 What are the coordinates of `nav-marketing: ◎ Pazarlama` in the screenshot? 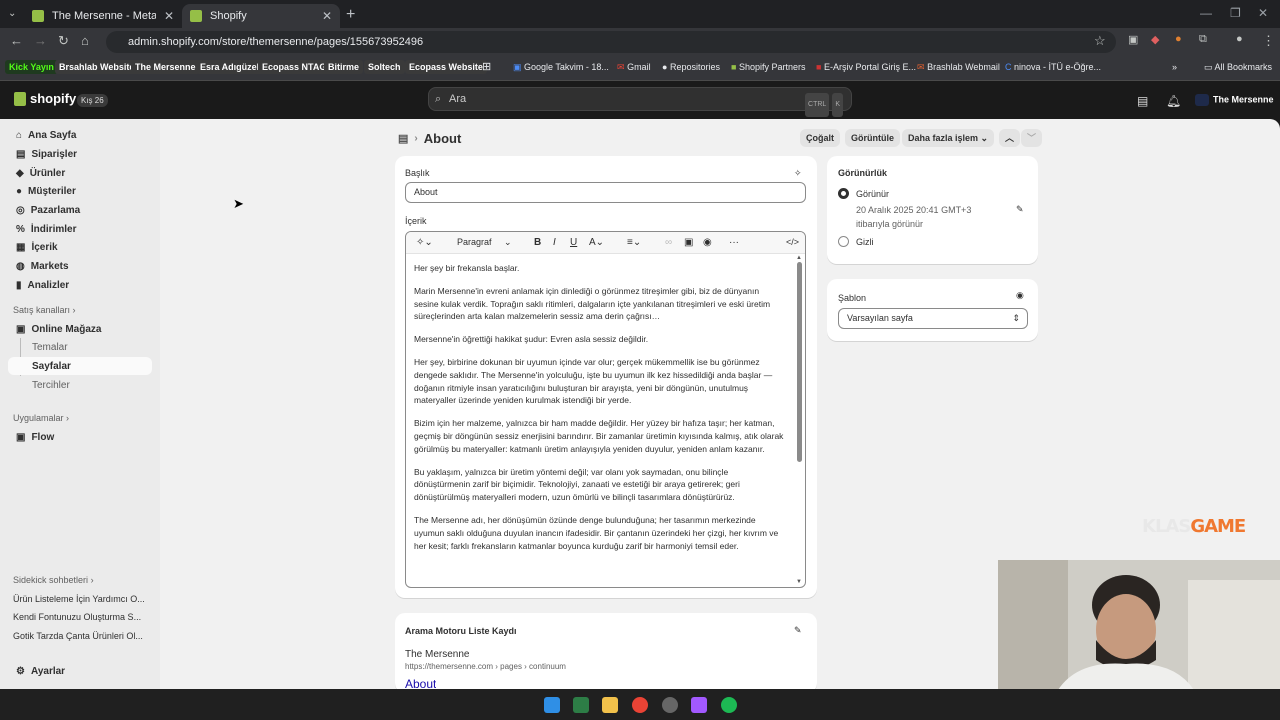 It's located at (48, 210).